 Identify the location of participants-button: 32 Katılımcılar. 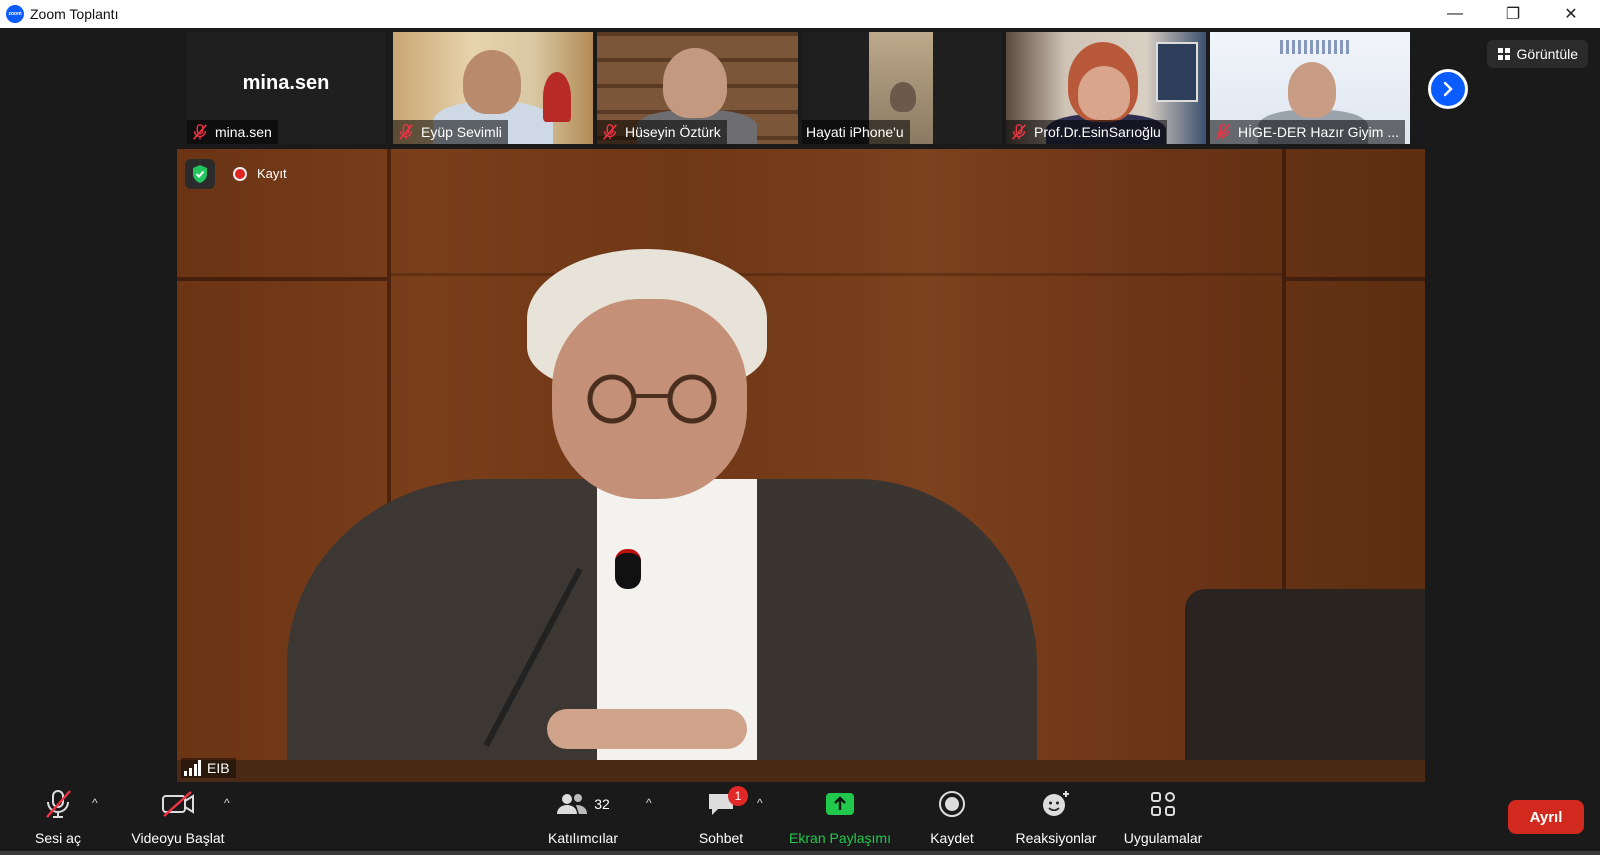
(583, 818).